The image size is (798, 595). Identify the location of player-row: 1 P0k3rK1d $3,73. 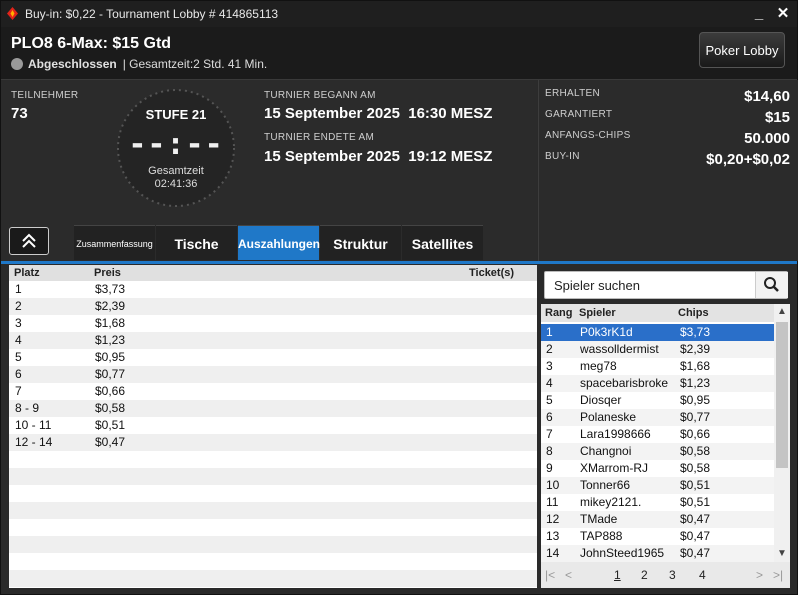
(657, 332).